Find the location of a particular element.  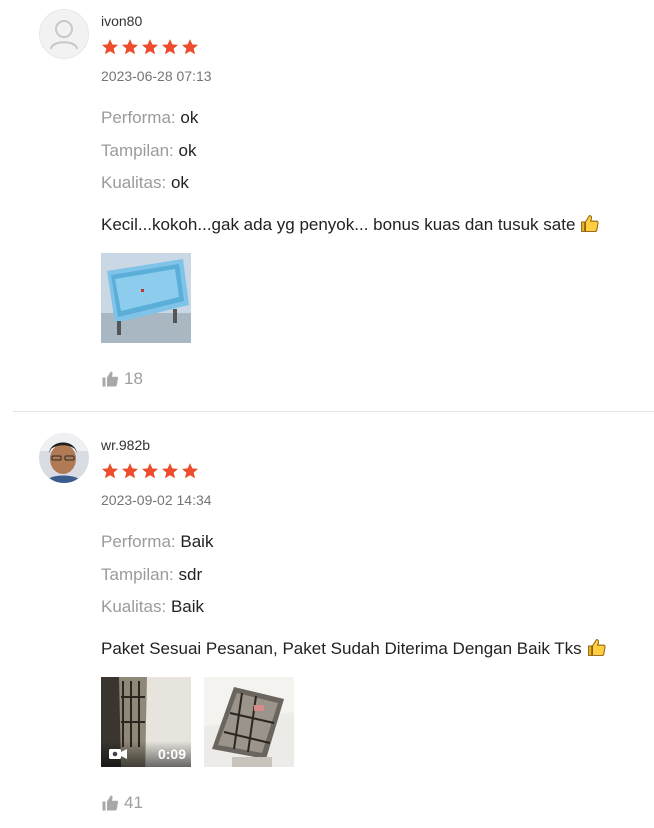

video-duration: 0:09 is located at coordinates (171, 754).